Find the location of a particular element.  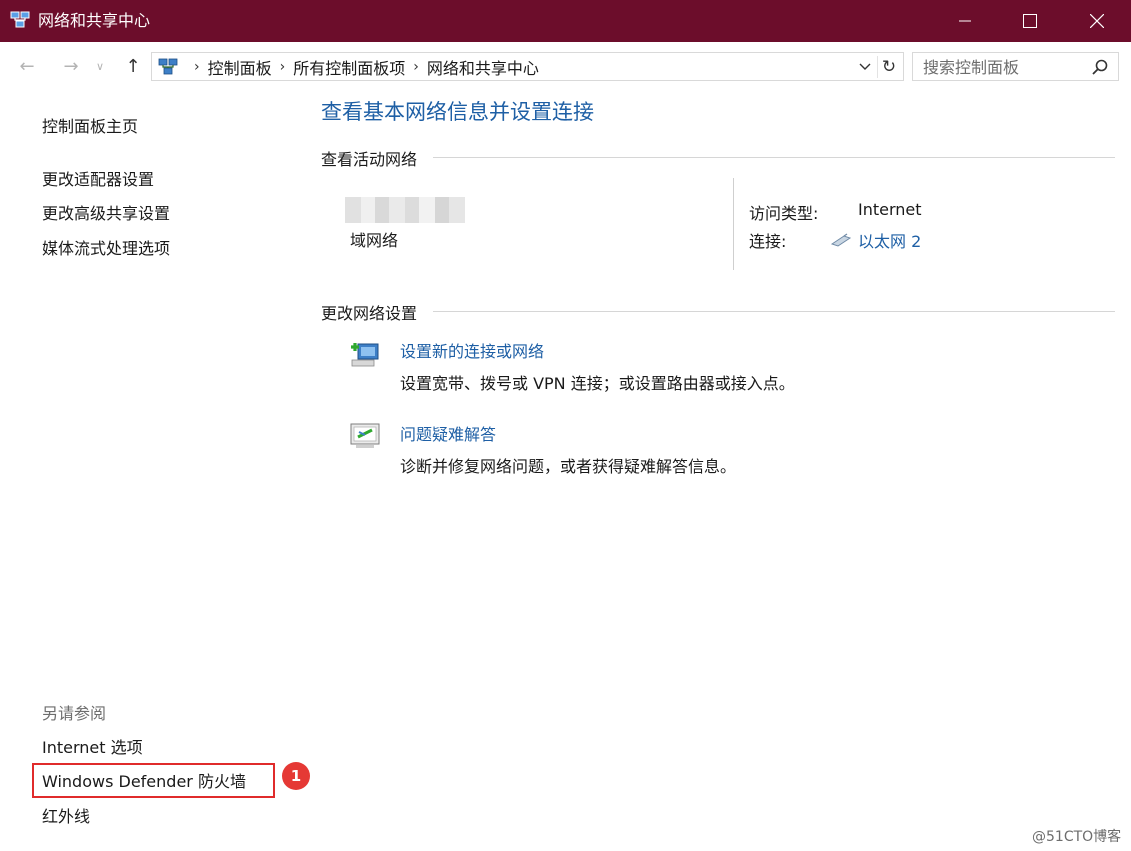

search-input is located at coordinates (1003, 67).